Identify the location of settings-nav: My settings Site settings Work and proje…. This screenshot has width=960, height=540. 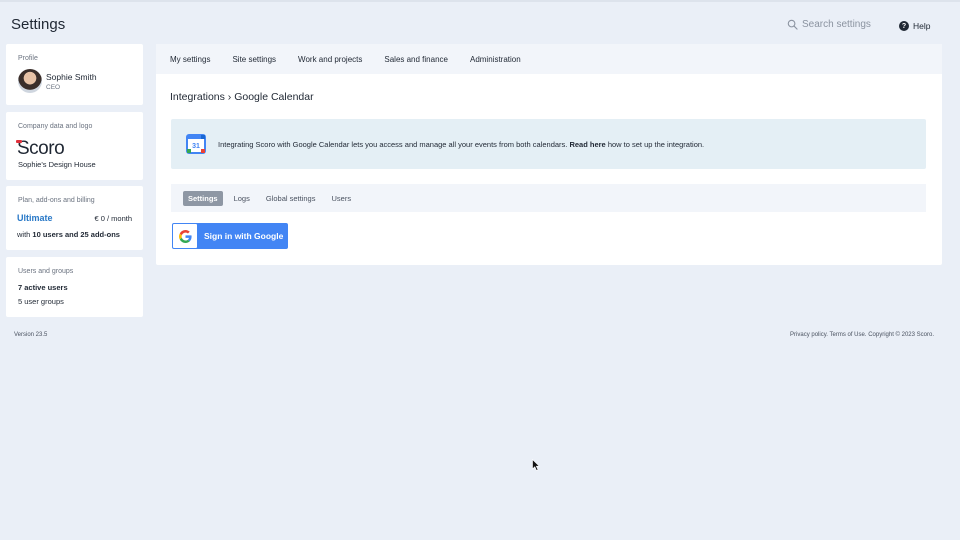
(549, 59).